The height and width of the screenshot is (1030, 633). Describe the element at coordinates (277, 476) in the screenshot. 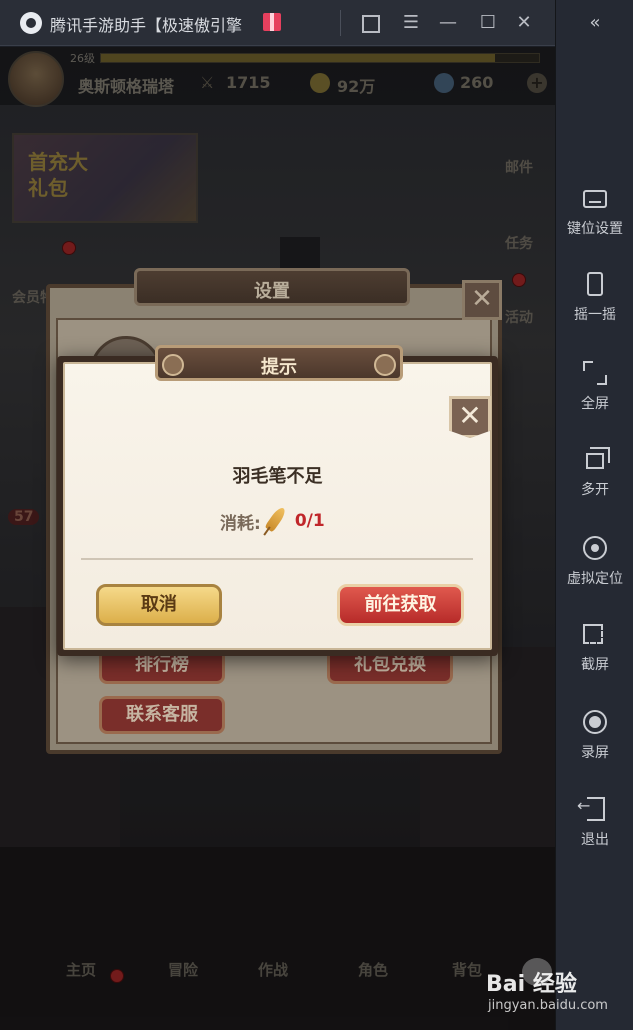

I see `hint-message: 羽毛笔不足` at that location.